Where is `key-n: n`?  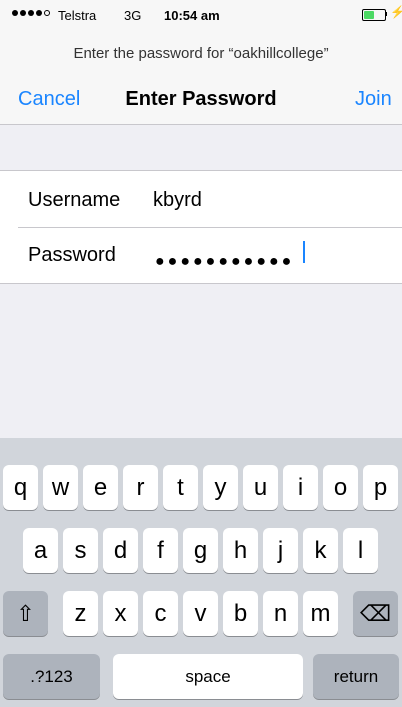
key-n: n is located at coordinates (280, 613).